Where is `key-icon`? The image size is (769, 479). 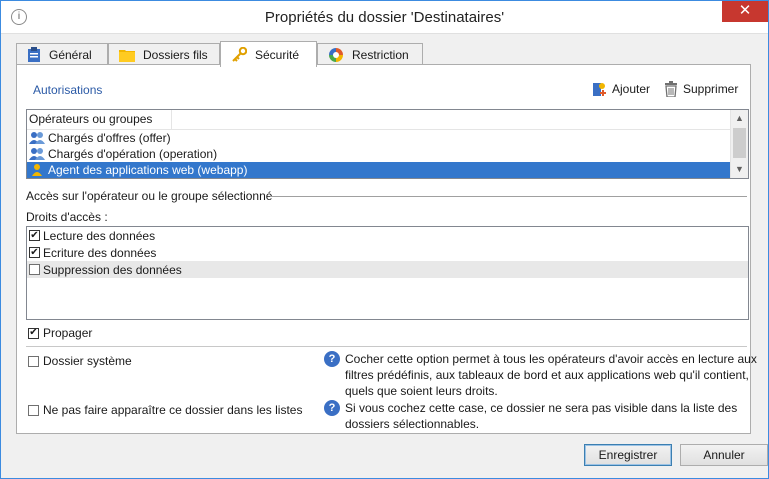
key-icon is located at coordinates (239, 54).